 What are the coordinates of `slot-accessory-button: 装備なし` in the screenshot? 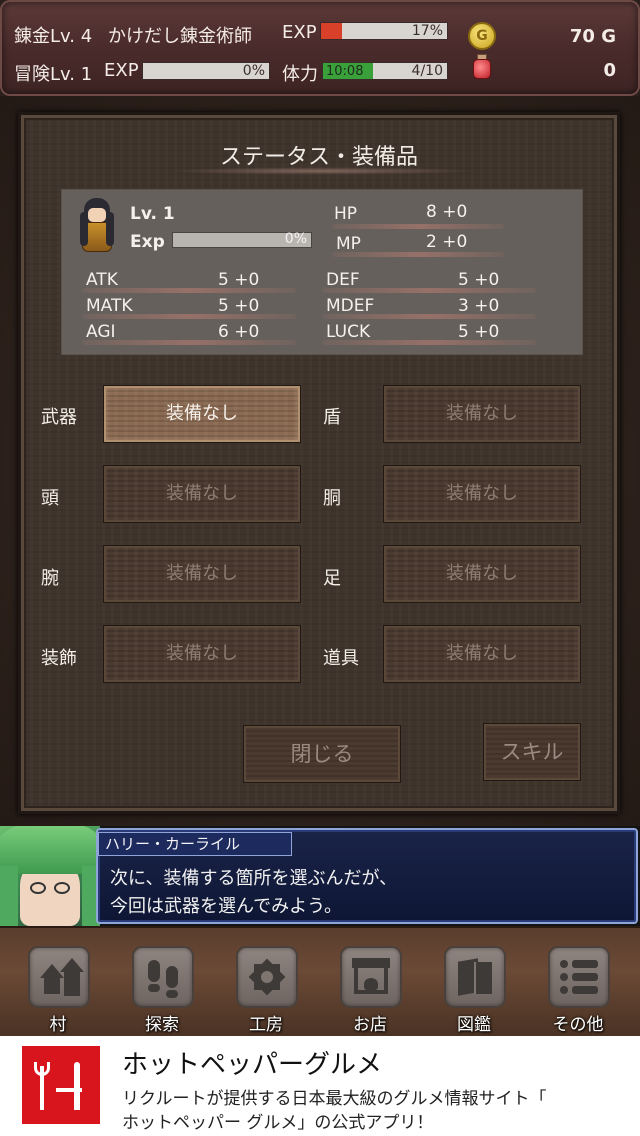 It's located at (202, 654).